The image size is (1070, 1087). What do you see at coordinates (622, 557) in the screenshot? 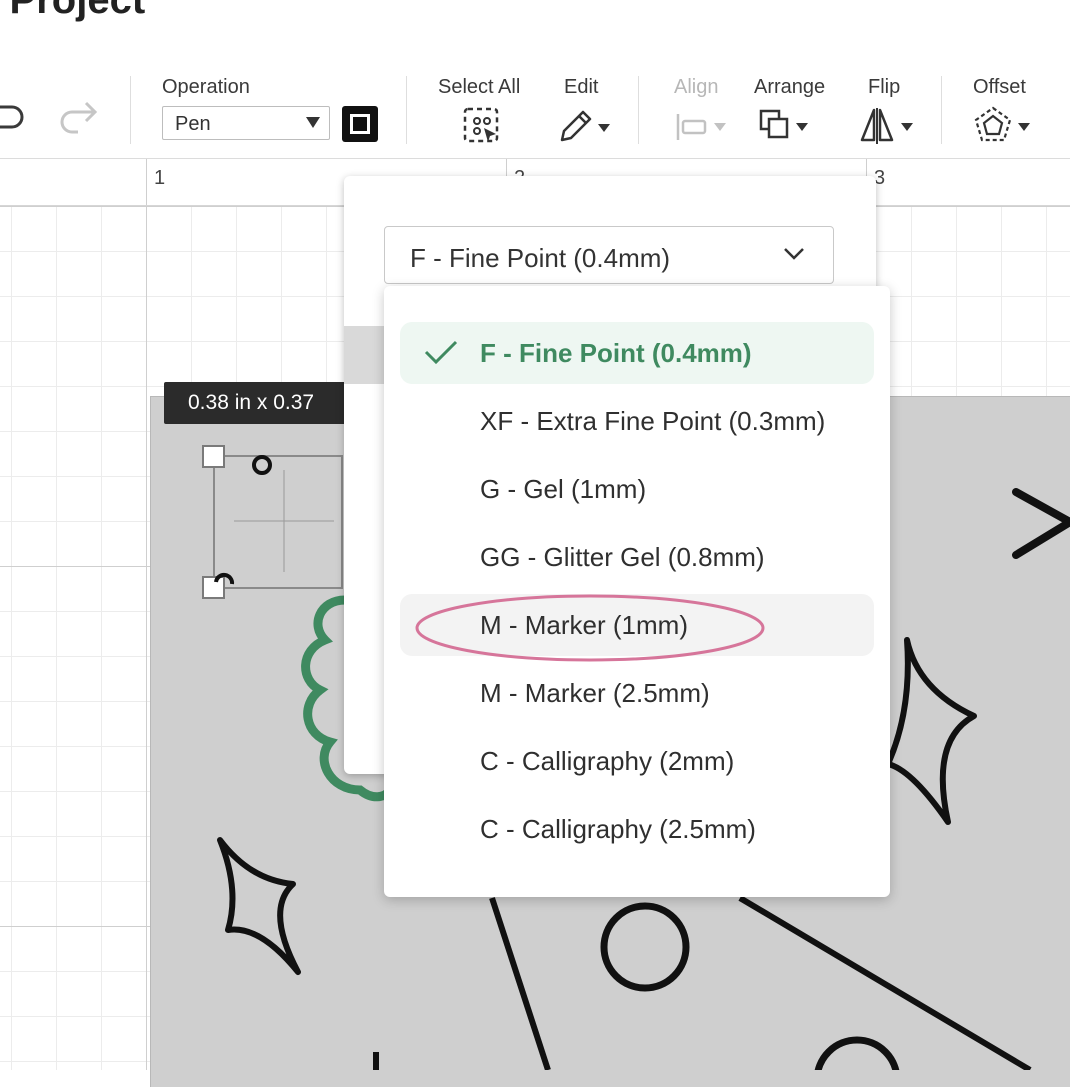
I see `pen-option-label: GG - Glitter Gel (0.8mm)` at bounding box center [622, 557].